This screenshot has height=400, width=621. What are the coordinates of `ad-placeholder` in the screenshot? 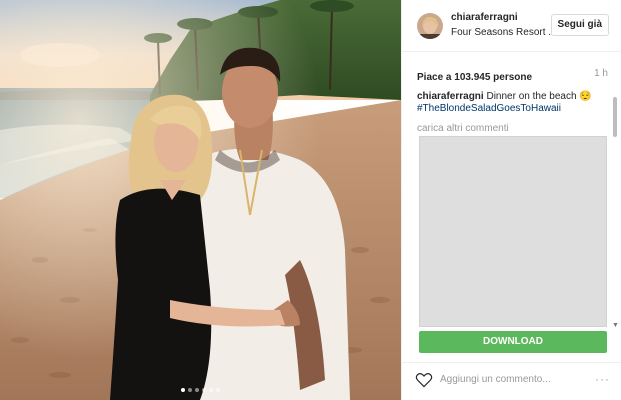 It's located at (513, 231).